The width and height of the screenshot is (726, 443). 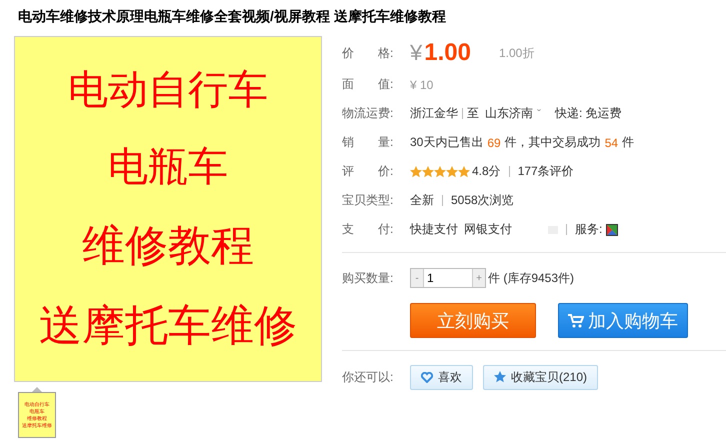 I want to click on image-caption: 送摩托车维修, so click(x=168, y=326).